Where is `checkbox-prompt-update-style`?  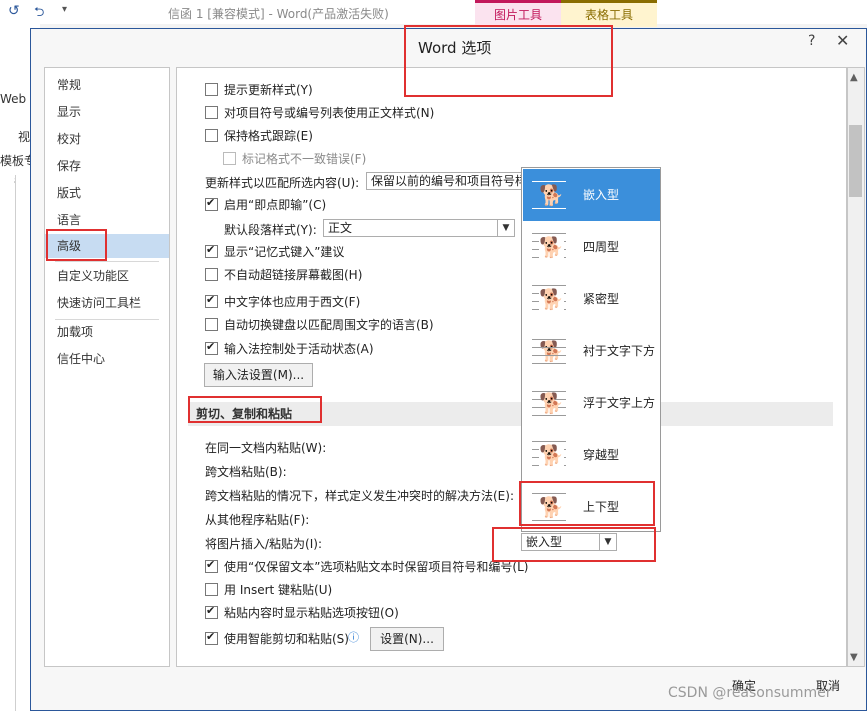
checkbox-prompt-update-style is located at coordinates (211, 89).